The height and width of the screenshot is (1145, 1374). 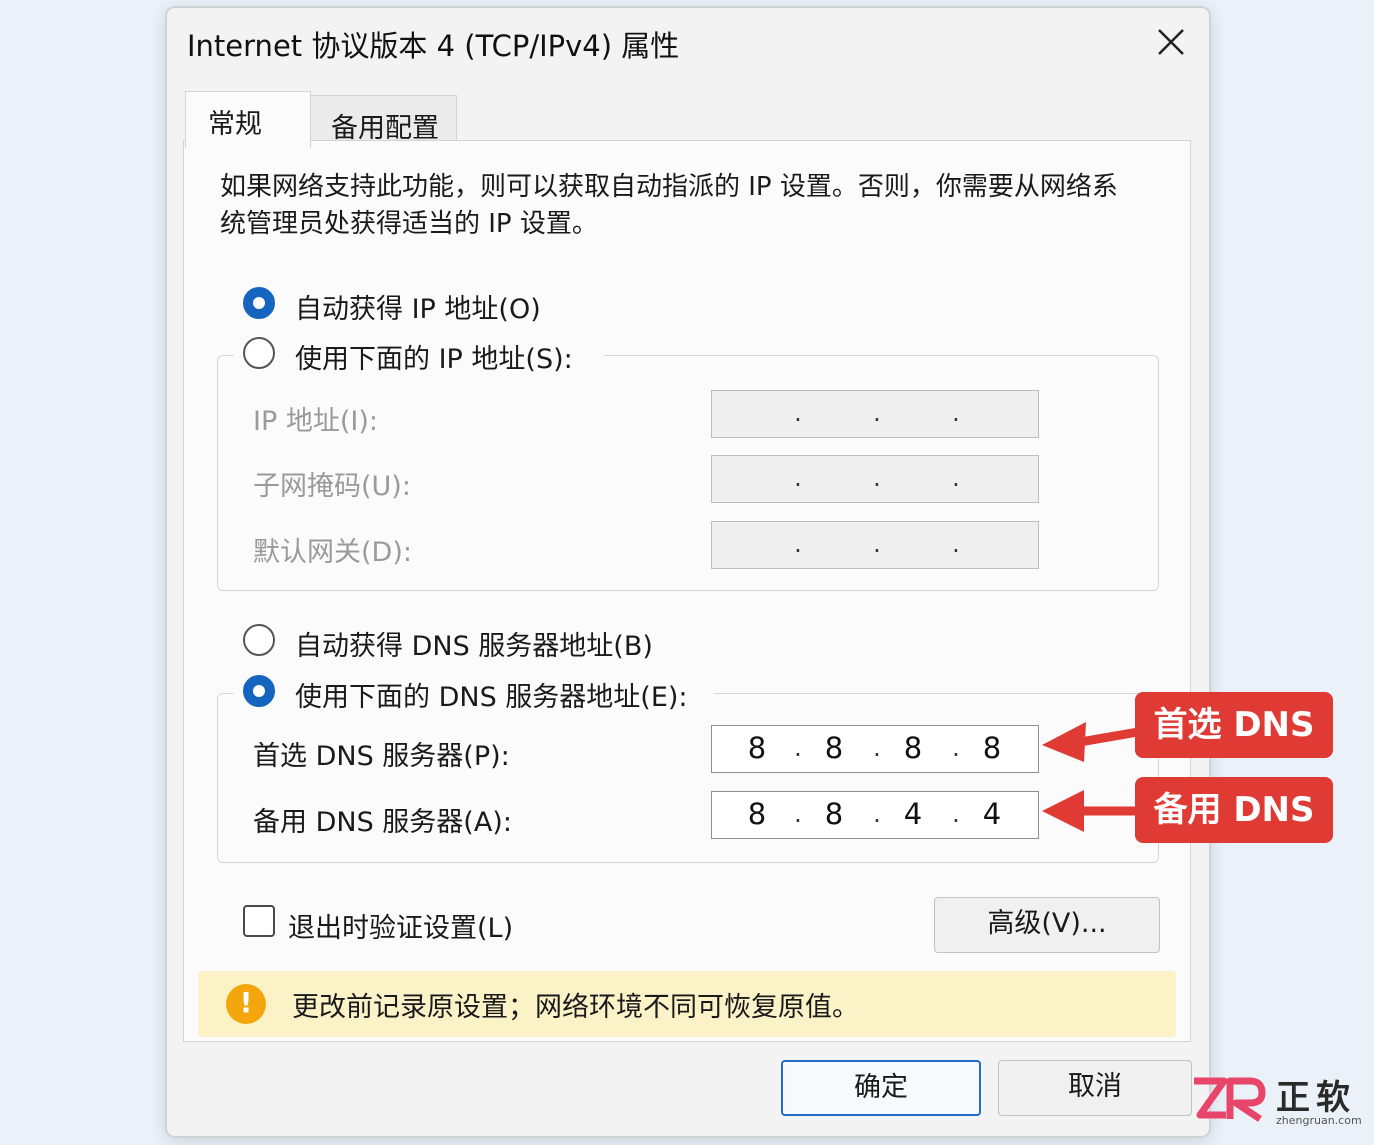 I want to click on close-icon, so click(x=1171, y=42).